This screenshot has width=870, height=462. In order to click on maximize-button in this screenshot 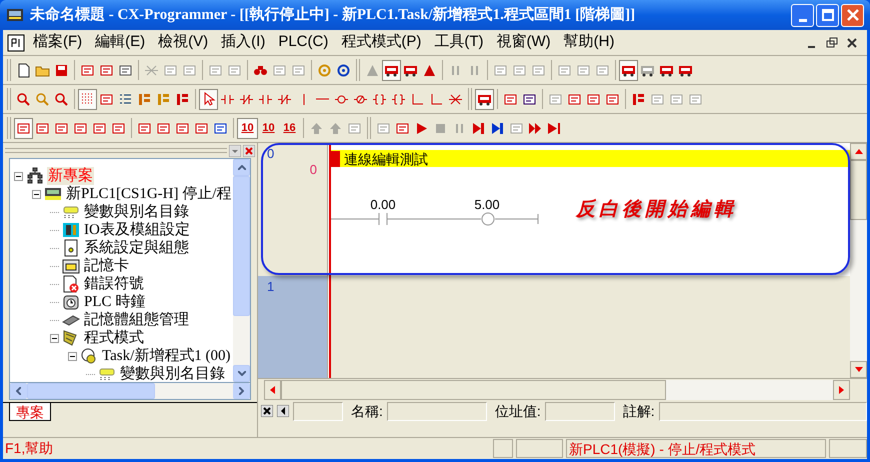, I will do `click(827, 15)`.